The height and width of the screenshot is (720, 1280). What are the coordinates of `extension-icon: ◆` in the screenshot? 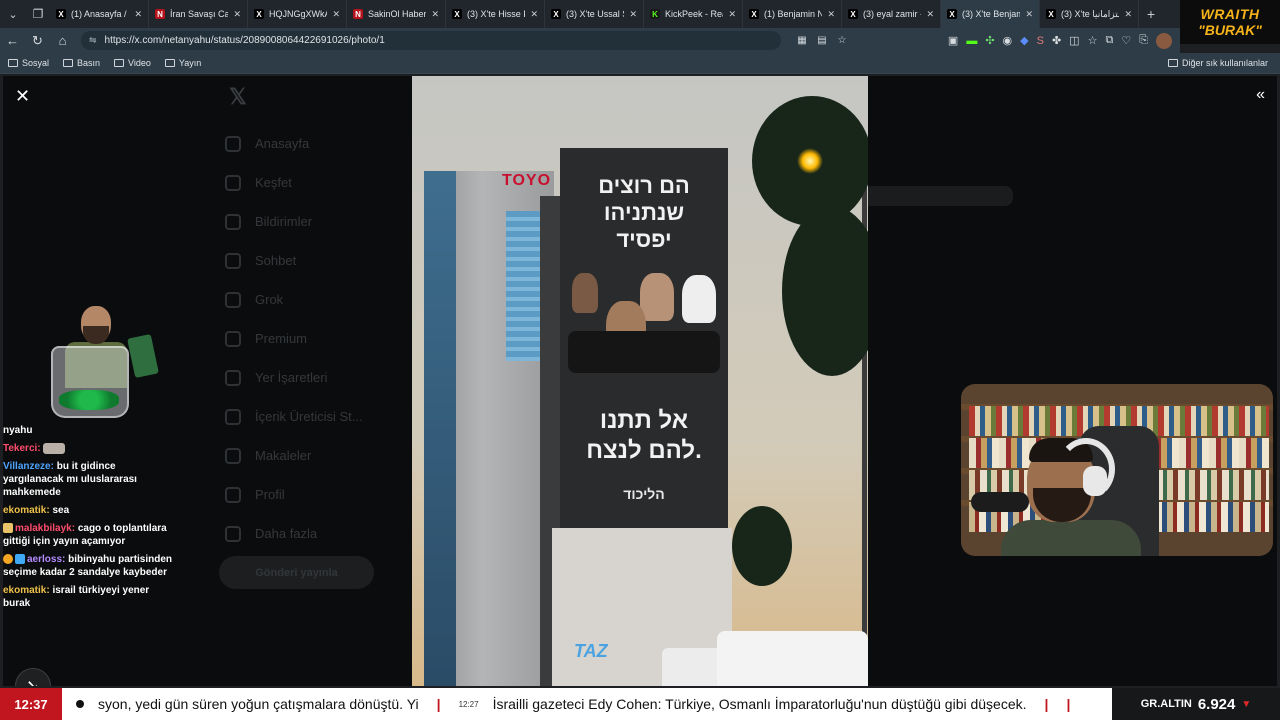 It's located at (1024, 40).